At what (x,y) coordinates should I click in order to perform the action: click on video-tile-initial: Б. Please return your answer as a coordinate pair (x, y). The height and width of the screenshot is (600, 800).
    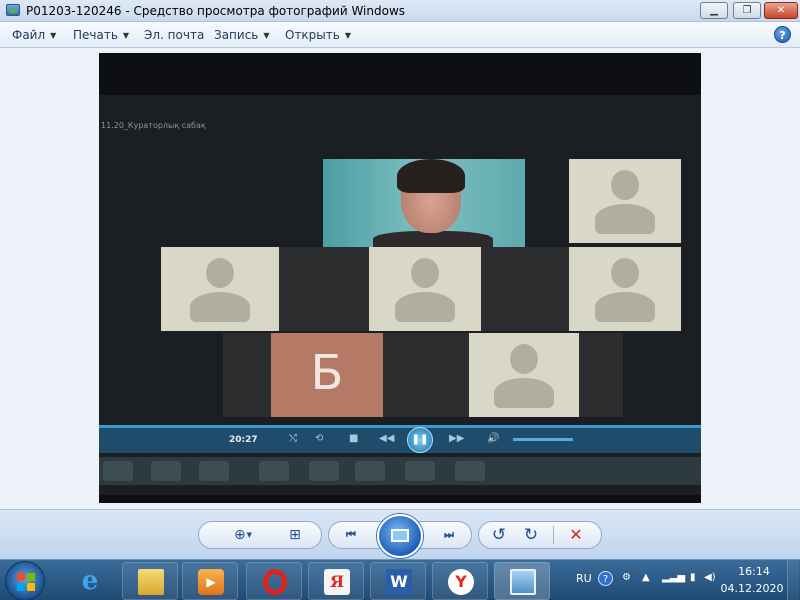
    Looking at the image, I should click on (327, 375).